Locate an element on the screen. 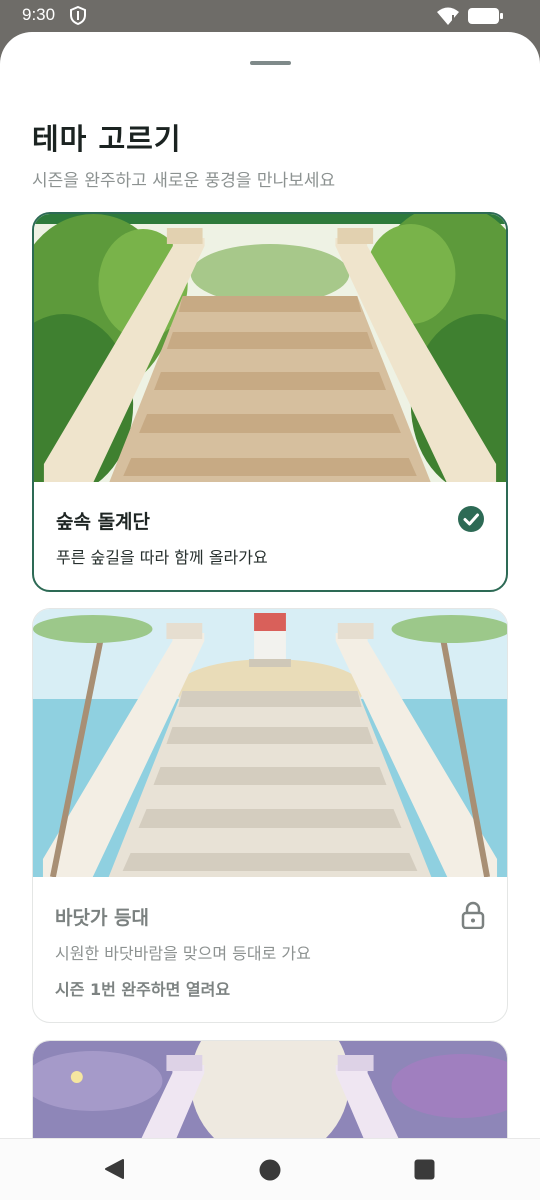  theme-card-night is located at coordinates (270, 1089).